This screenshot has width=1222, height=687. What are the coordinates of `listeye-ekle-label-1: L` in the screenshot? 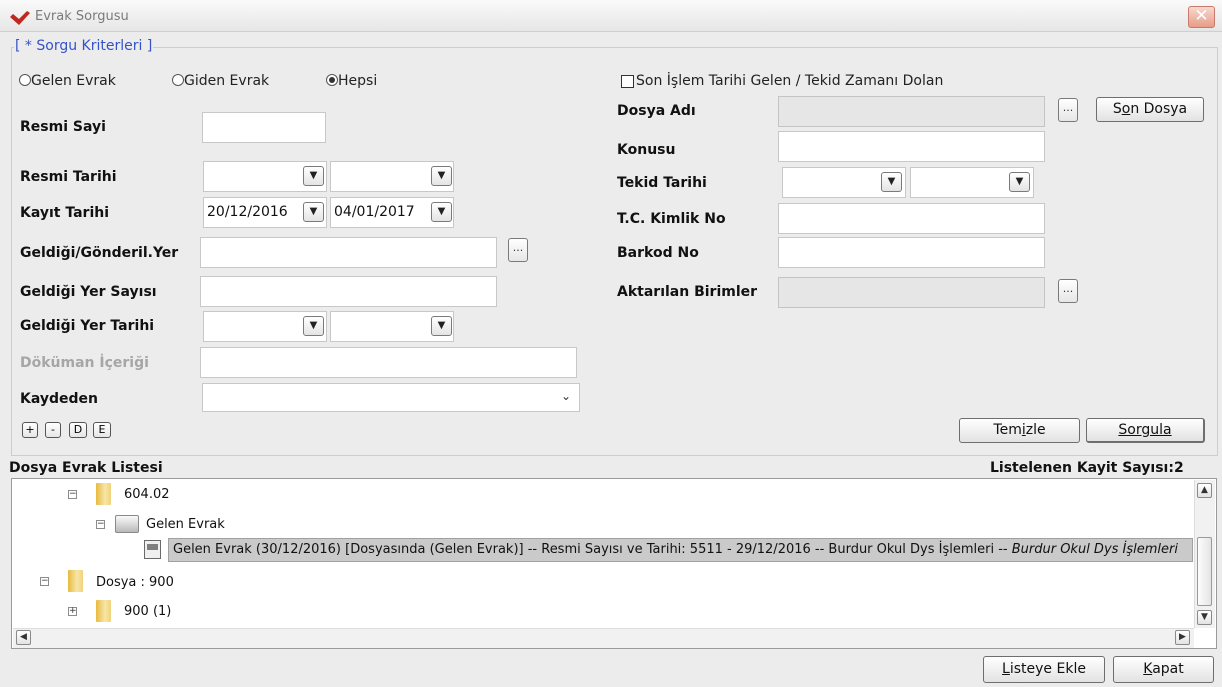 It's located at (1006, 669).